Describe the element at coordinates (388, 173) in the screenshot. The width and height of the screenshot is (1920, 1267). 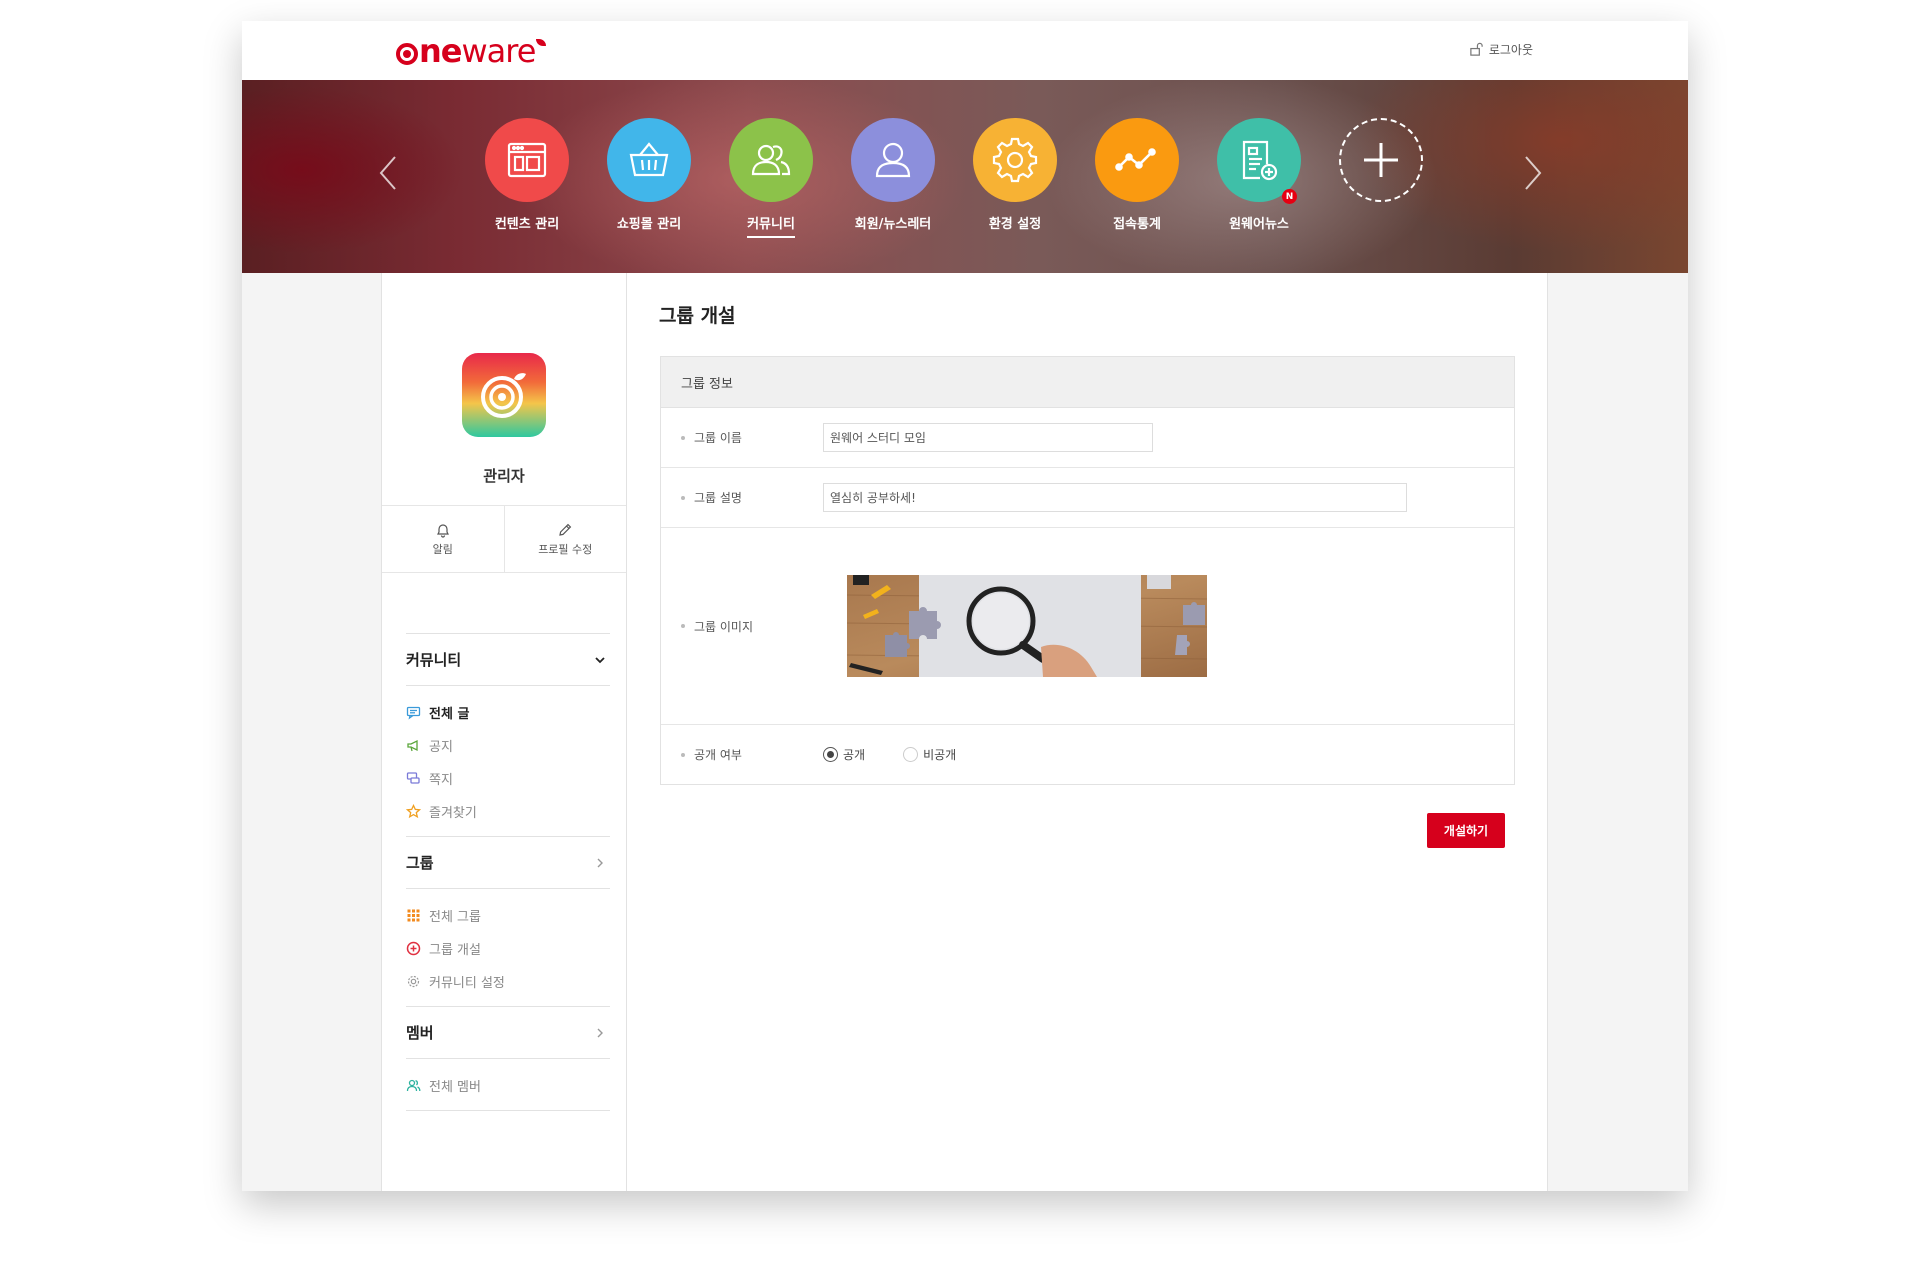
I see `chevron-left-icon` at that location.